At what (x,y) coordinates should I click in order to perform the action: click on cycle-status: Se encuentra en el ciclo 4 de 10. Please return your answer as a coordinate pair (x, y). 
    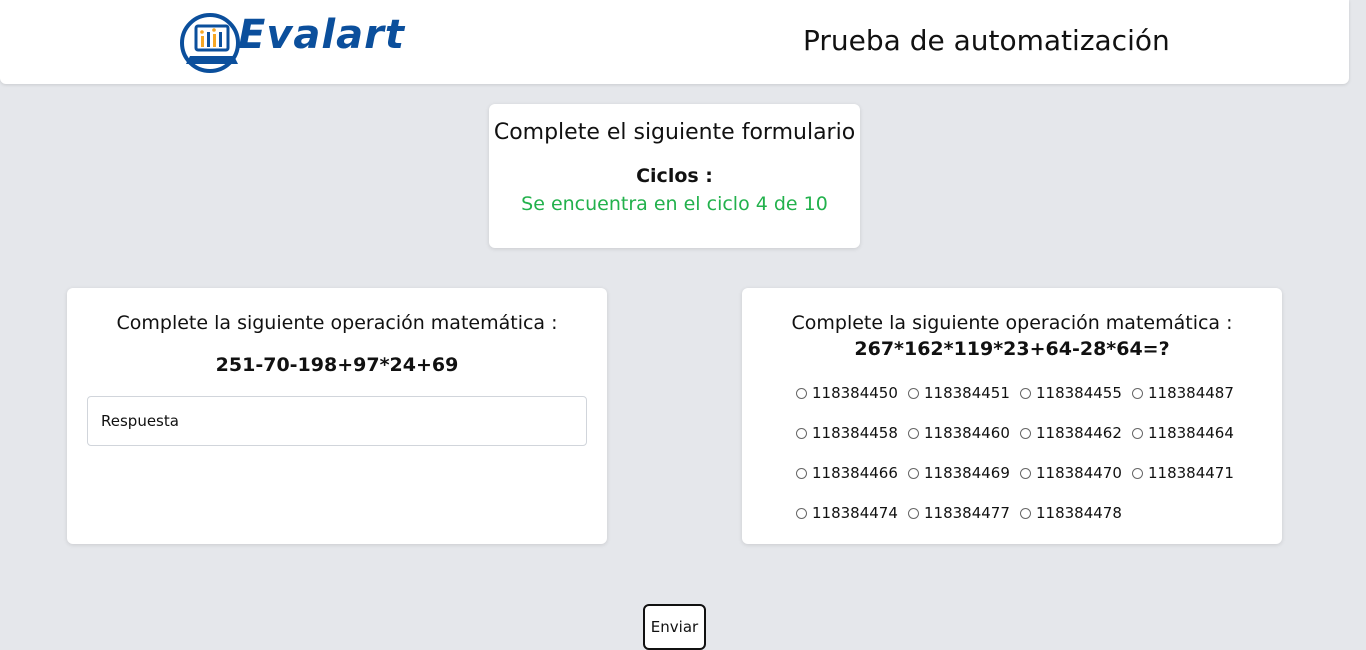
    Looking at the image, I should click on (674, 204).